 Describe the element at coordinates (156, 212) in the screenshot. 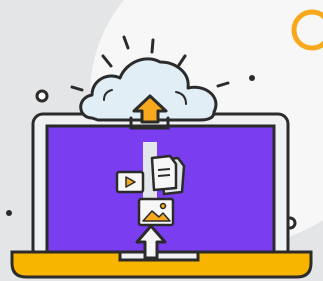

I see `image-file-icon` at that location.